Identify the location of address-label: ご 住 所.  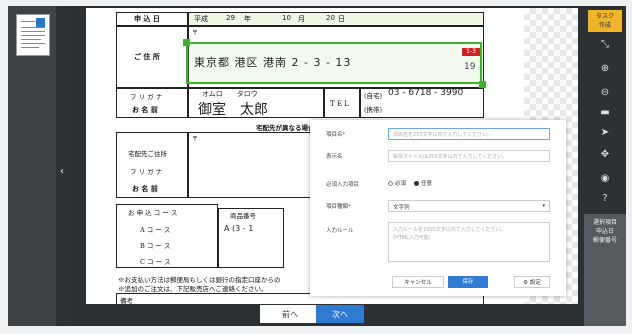
(147, 56).